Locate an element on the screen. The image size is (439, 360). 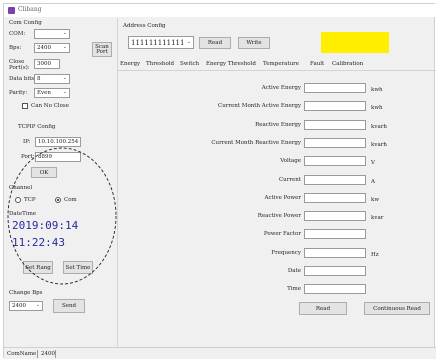
energy-row-unit: kw is located at coordinates (375, 200).